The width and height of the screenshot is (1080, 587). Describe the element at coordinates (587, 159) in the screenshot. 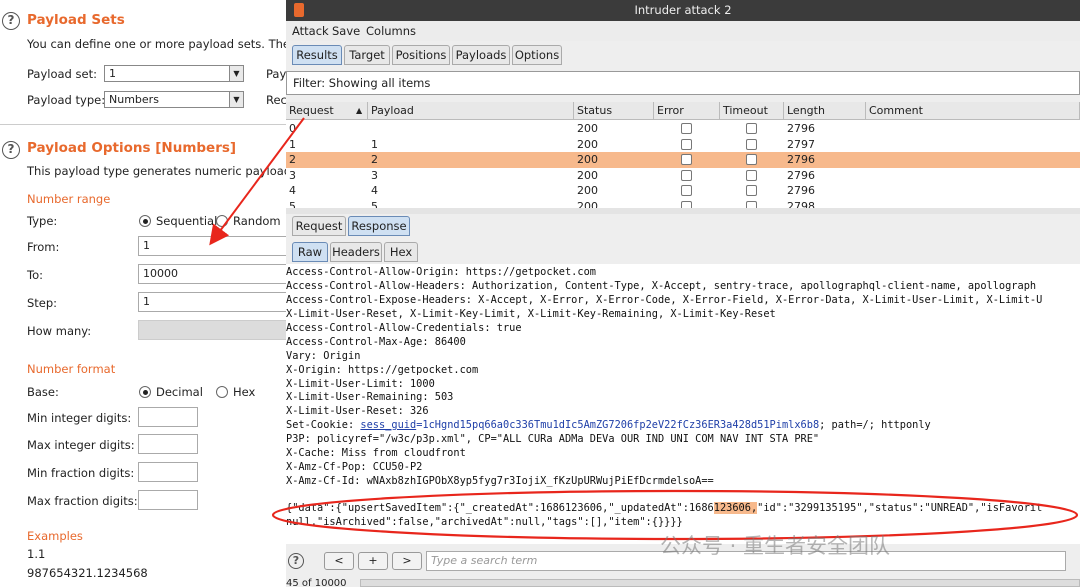

I see `cell-status: 200` at that location.